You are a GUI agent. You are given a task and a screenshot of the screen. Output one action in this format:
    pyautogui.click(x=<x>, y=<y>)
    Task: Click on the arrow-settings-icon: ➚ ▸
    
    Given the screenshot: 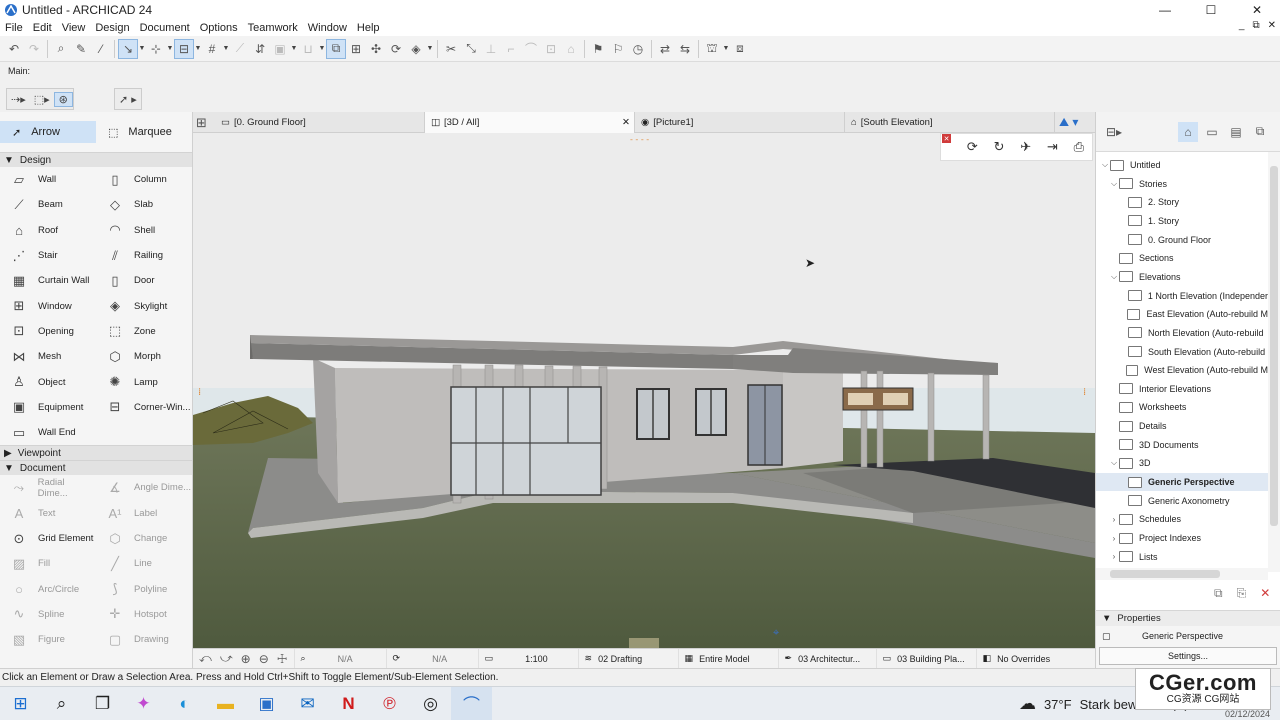 What is the action you would take?
    pyautogui.click(x=128, y=99)
    